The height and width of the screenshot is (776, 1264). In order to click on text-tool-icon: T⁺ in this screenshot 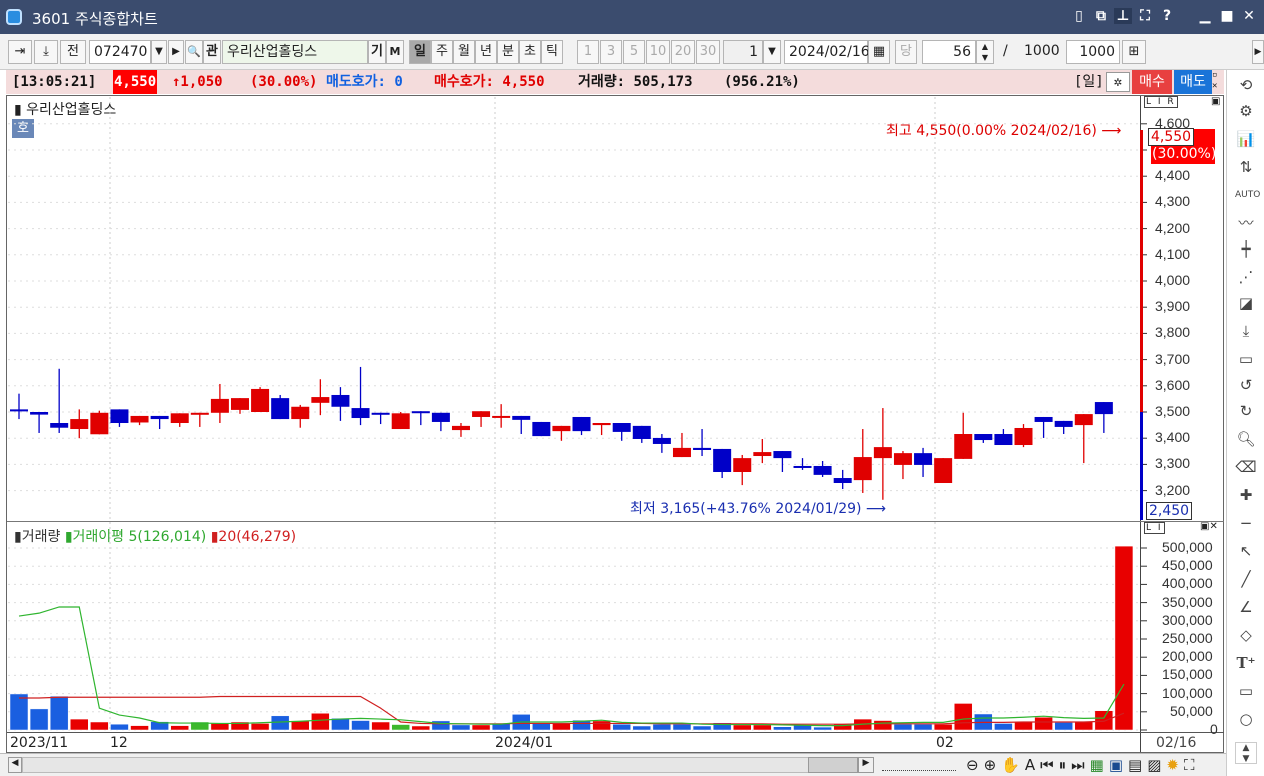, I will do `click(1246, 663)`.